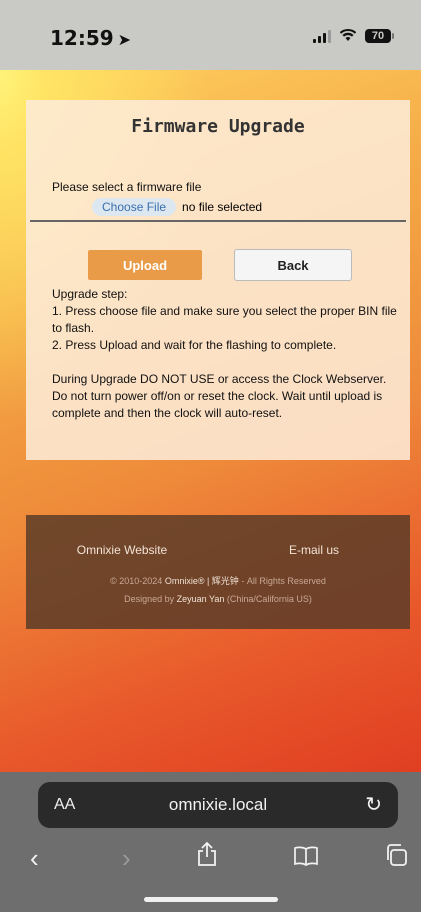 The height and width of the screenshot is (912, 421). What do you see at coordinates (136, 581) in the screenshot?
I see `copyright-years: © 2010-2024` at bounding box center [136, 581].